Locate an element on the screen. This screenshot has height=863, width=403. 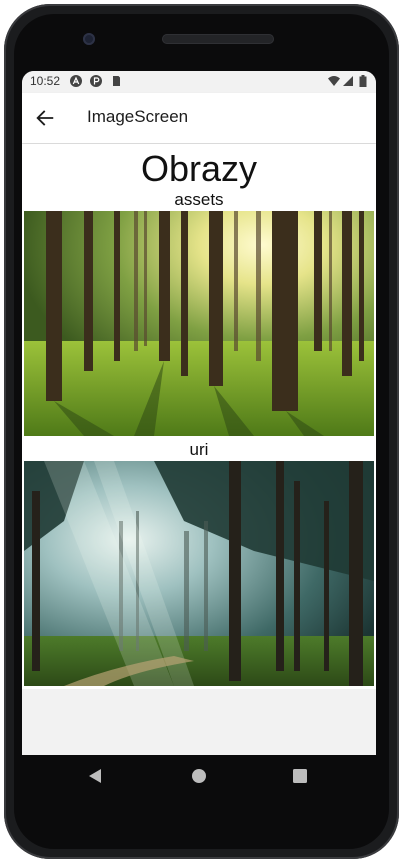
wifi-icon is located at coordinates (334, 81).